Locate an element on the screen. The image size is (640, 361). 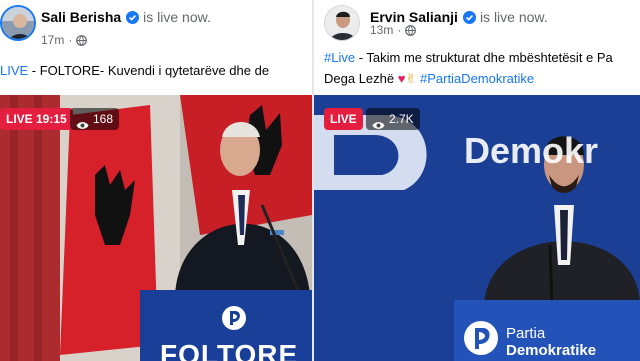
podium-text-line-1: Partia is located at coordinates (526, 333).